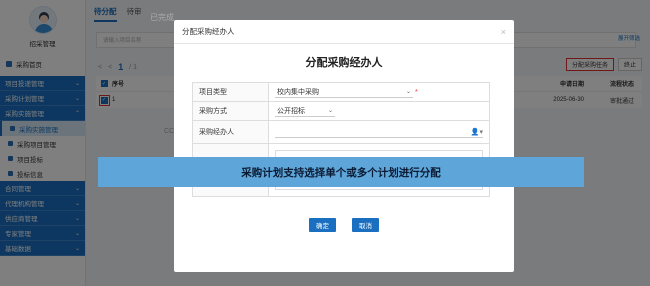 This screenshot has width=650, height=286. Describe the element at coordinates (231, 111) in the screenshot. I see `method-label: 采购方式` at that location.